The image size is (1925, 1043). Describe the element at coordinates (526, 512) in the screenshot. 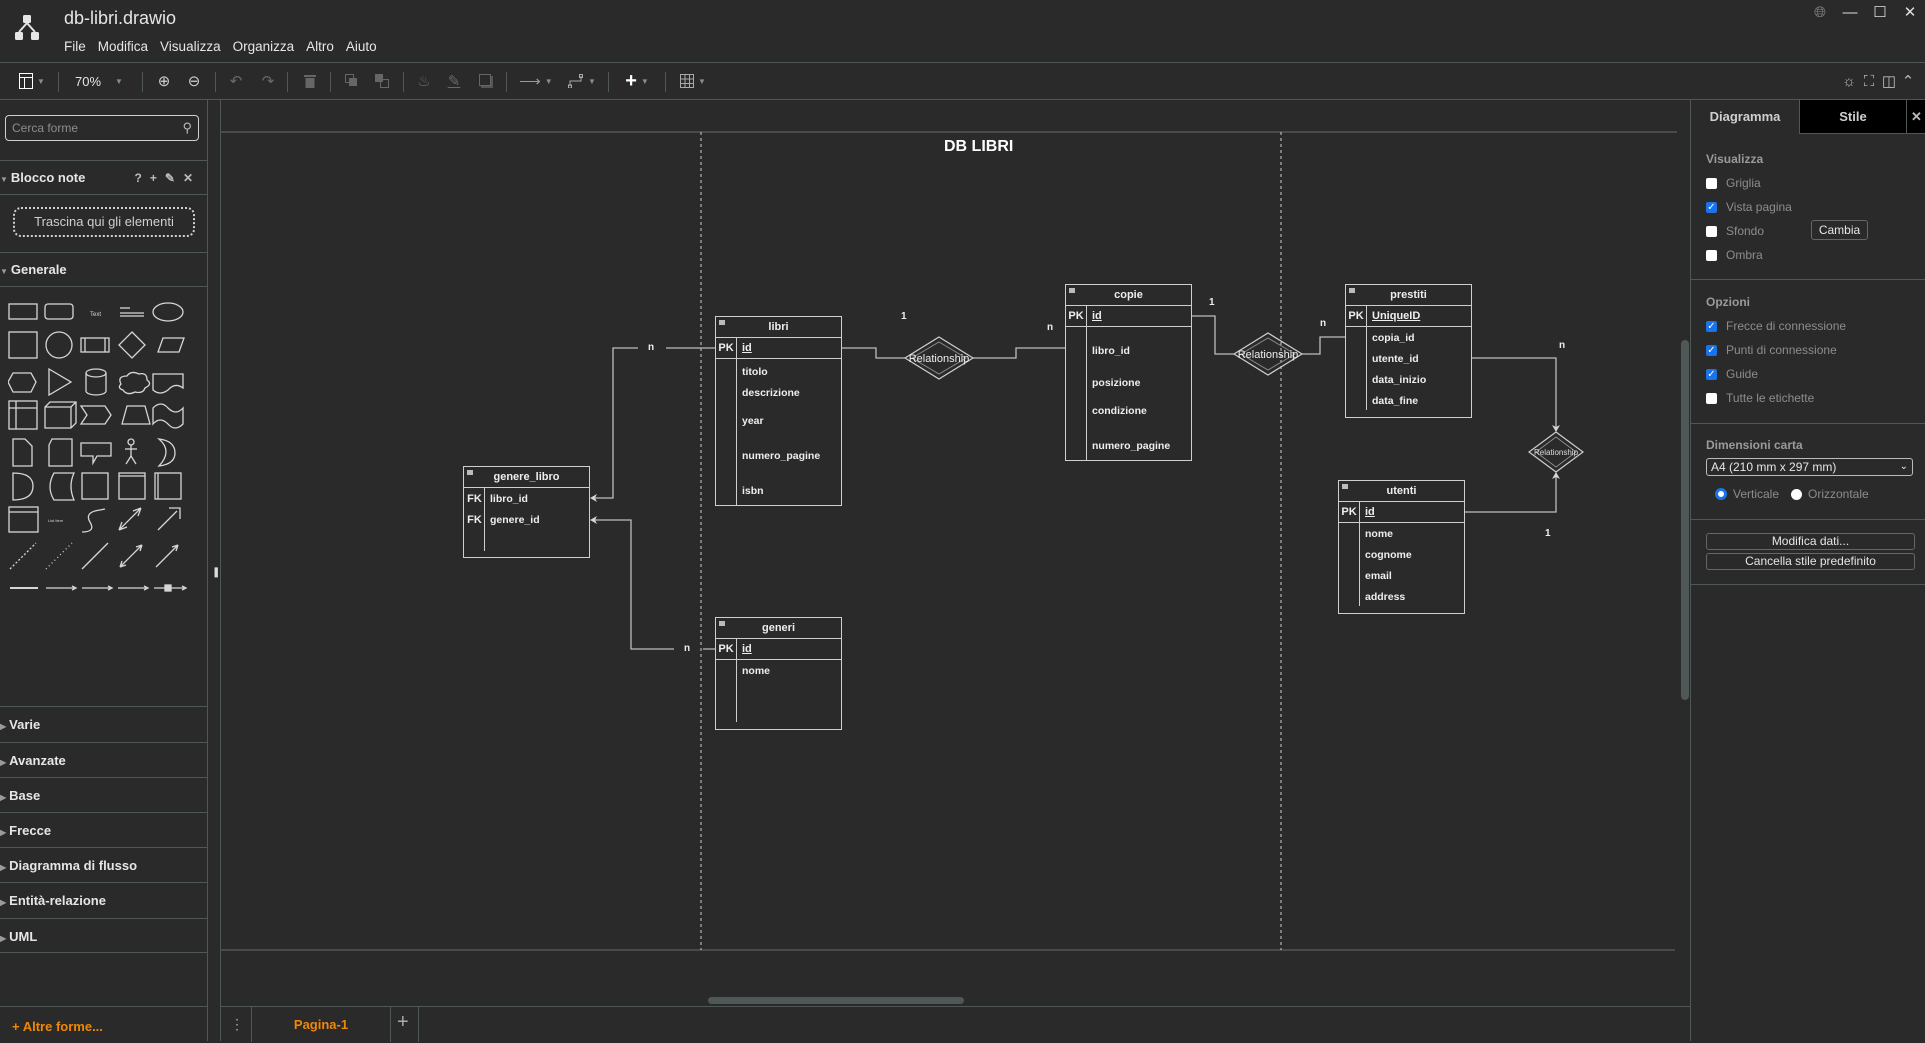

I see `entity-genere-libro: genere_libro FK libro_id FK genere_id` at that location.